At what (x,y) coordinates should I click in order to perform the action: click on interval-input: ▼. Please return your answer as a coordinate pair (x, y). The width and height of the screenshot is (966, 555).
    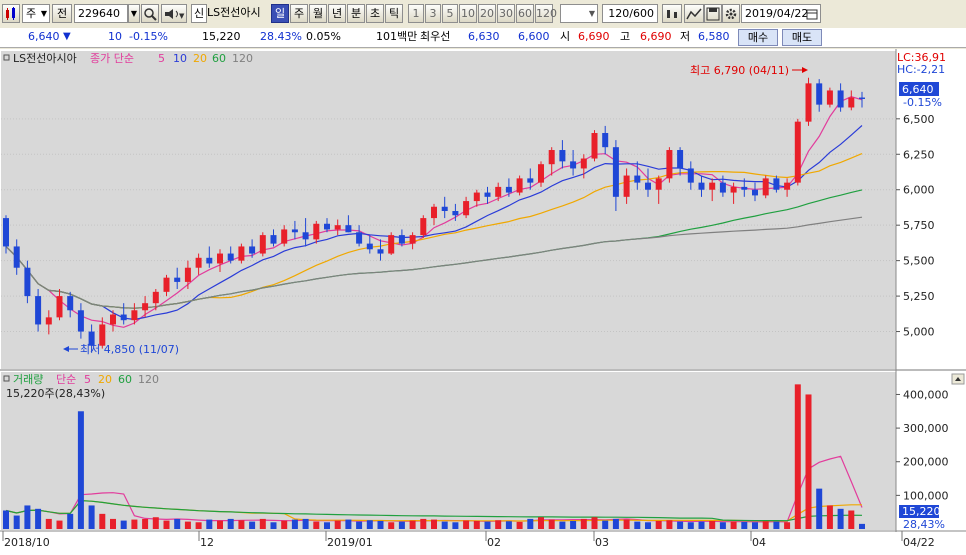
    Looking at the image, I should click on (579, 13).